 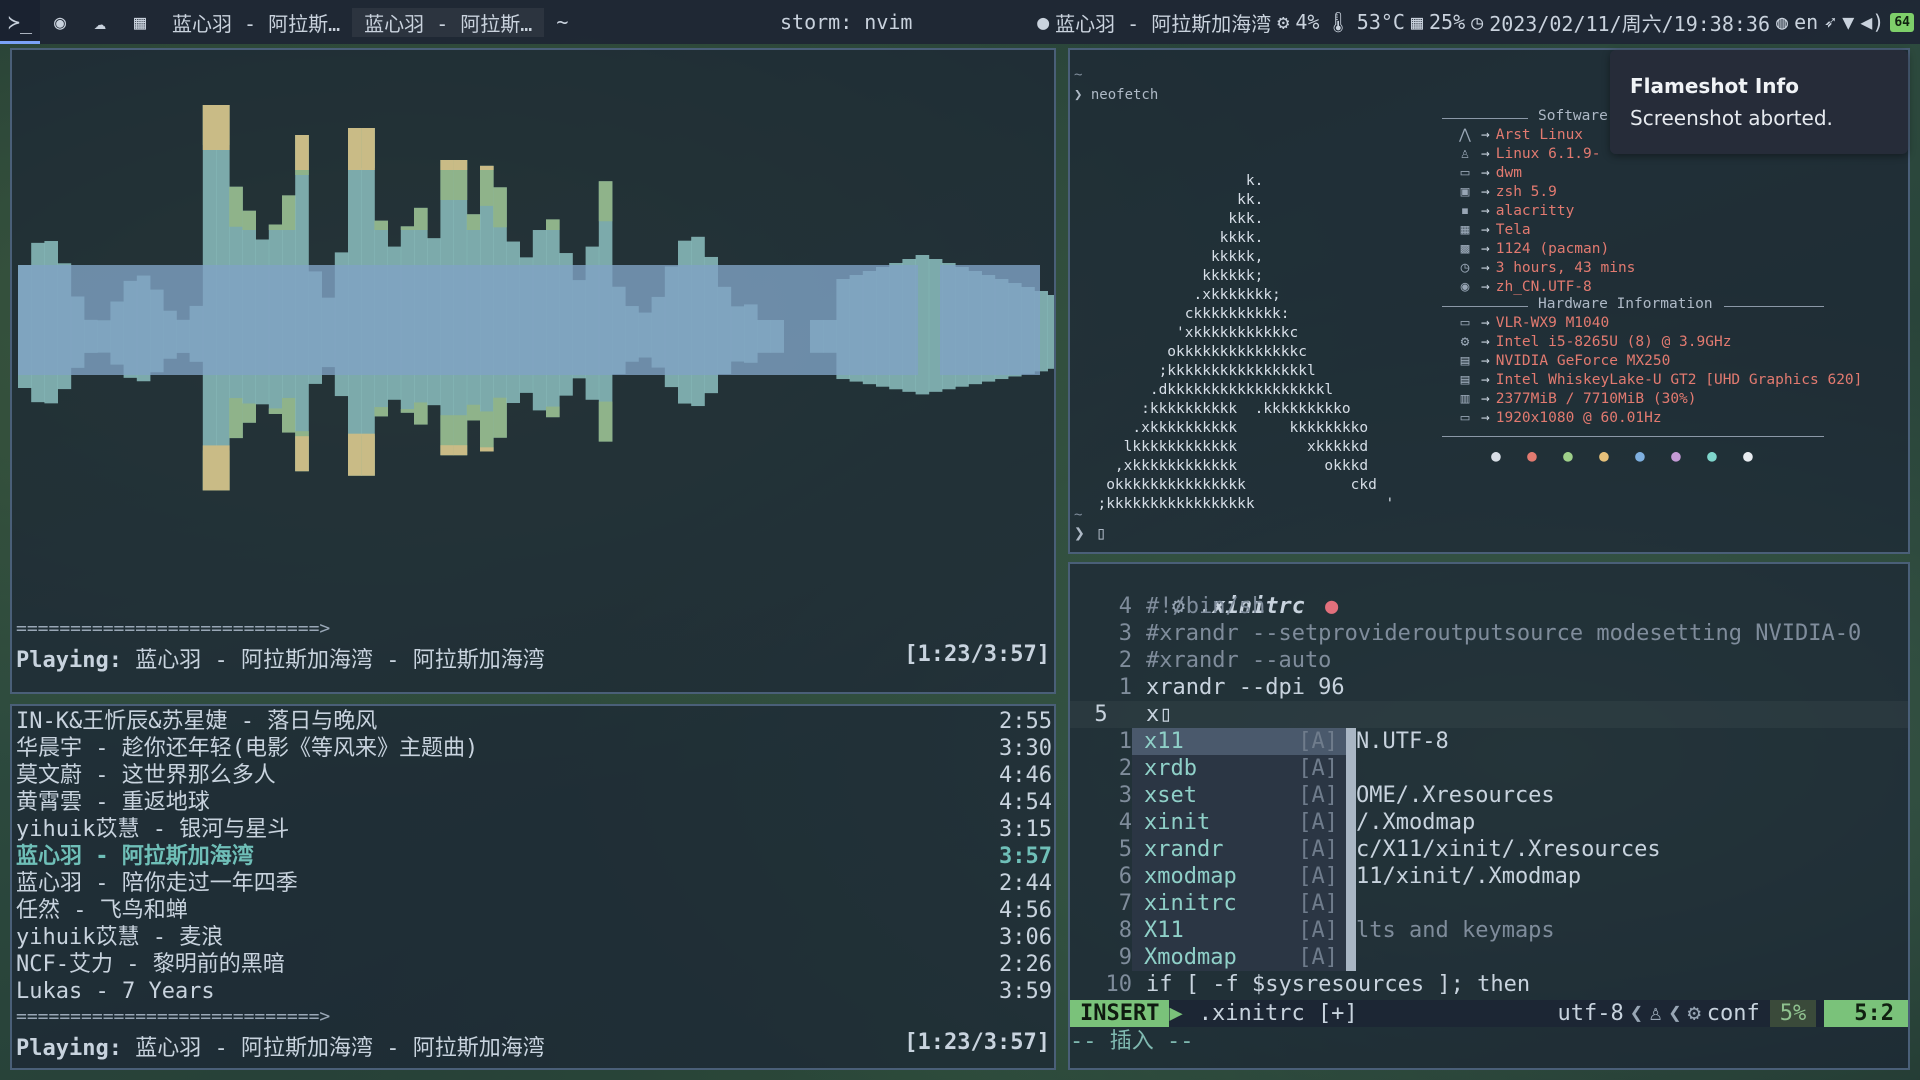 I want to click on track-title: IN-K&王忻辰&苏星婕 - 落日与晚风, so click(x=197, y=721).